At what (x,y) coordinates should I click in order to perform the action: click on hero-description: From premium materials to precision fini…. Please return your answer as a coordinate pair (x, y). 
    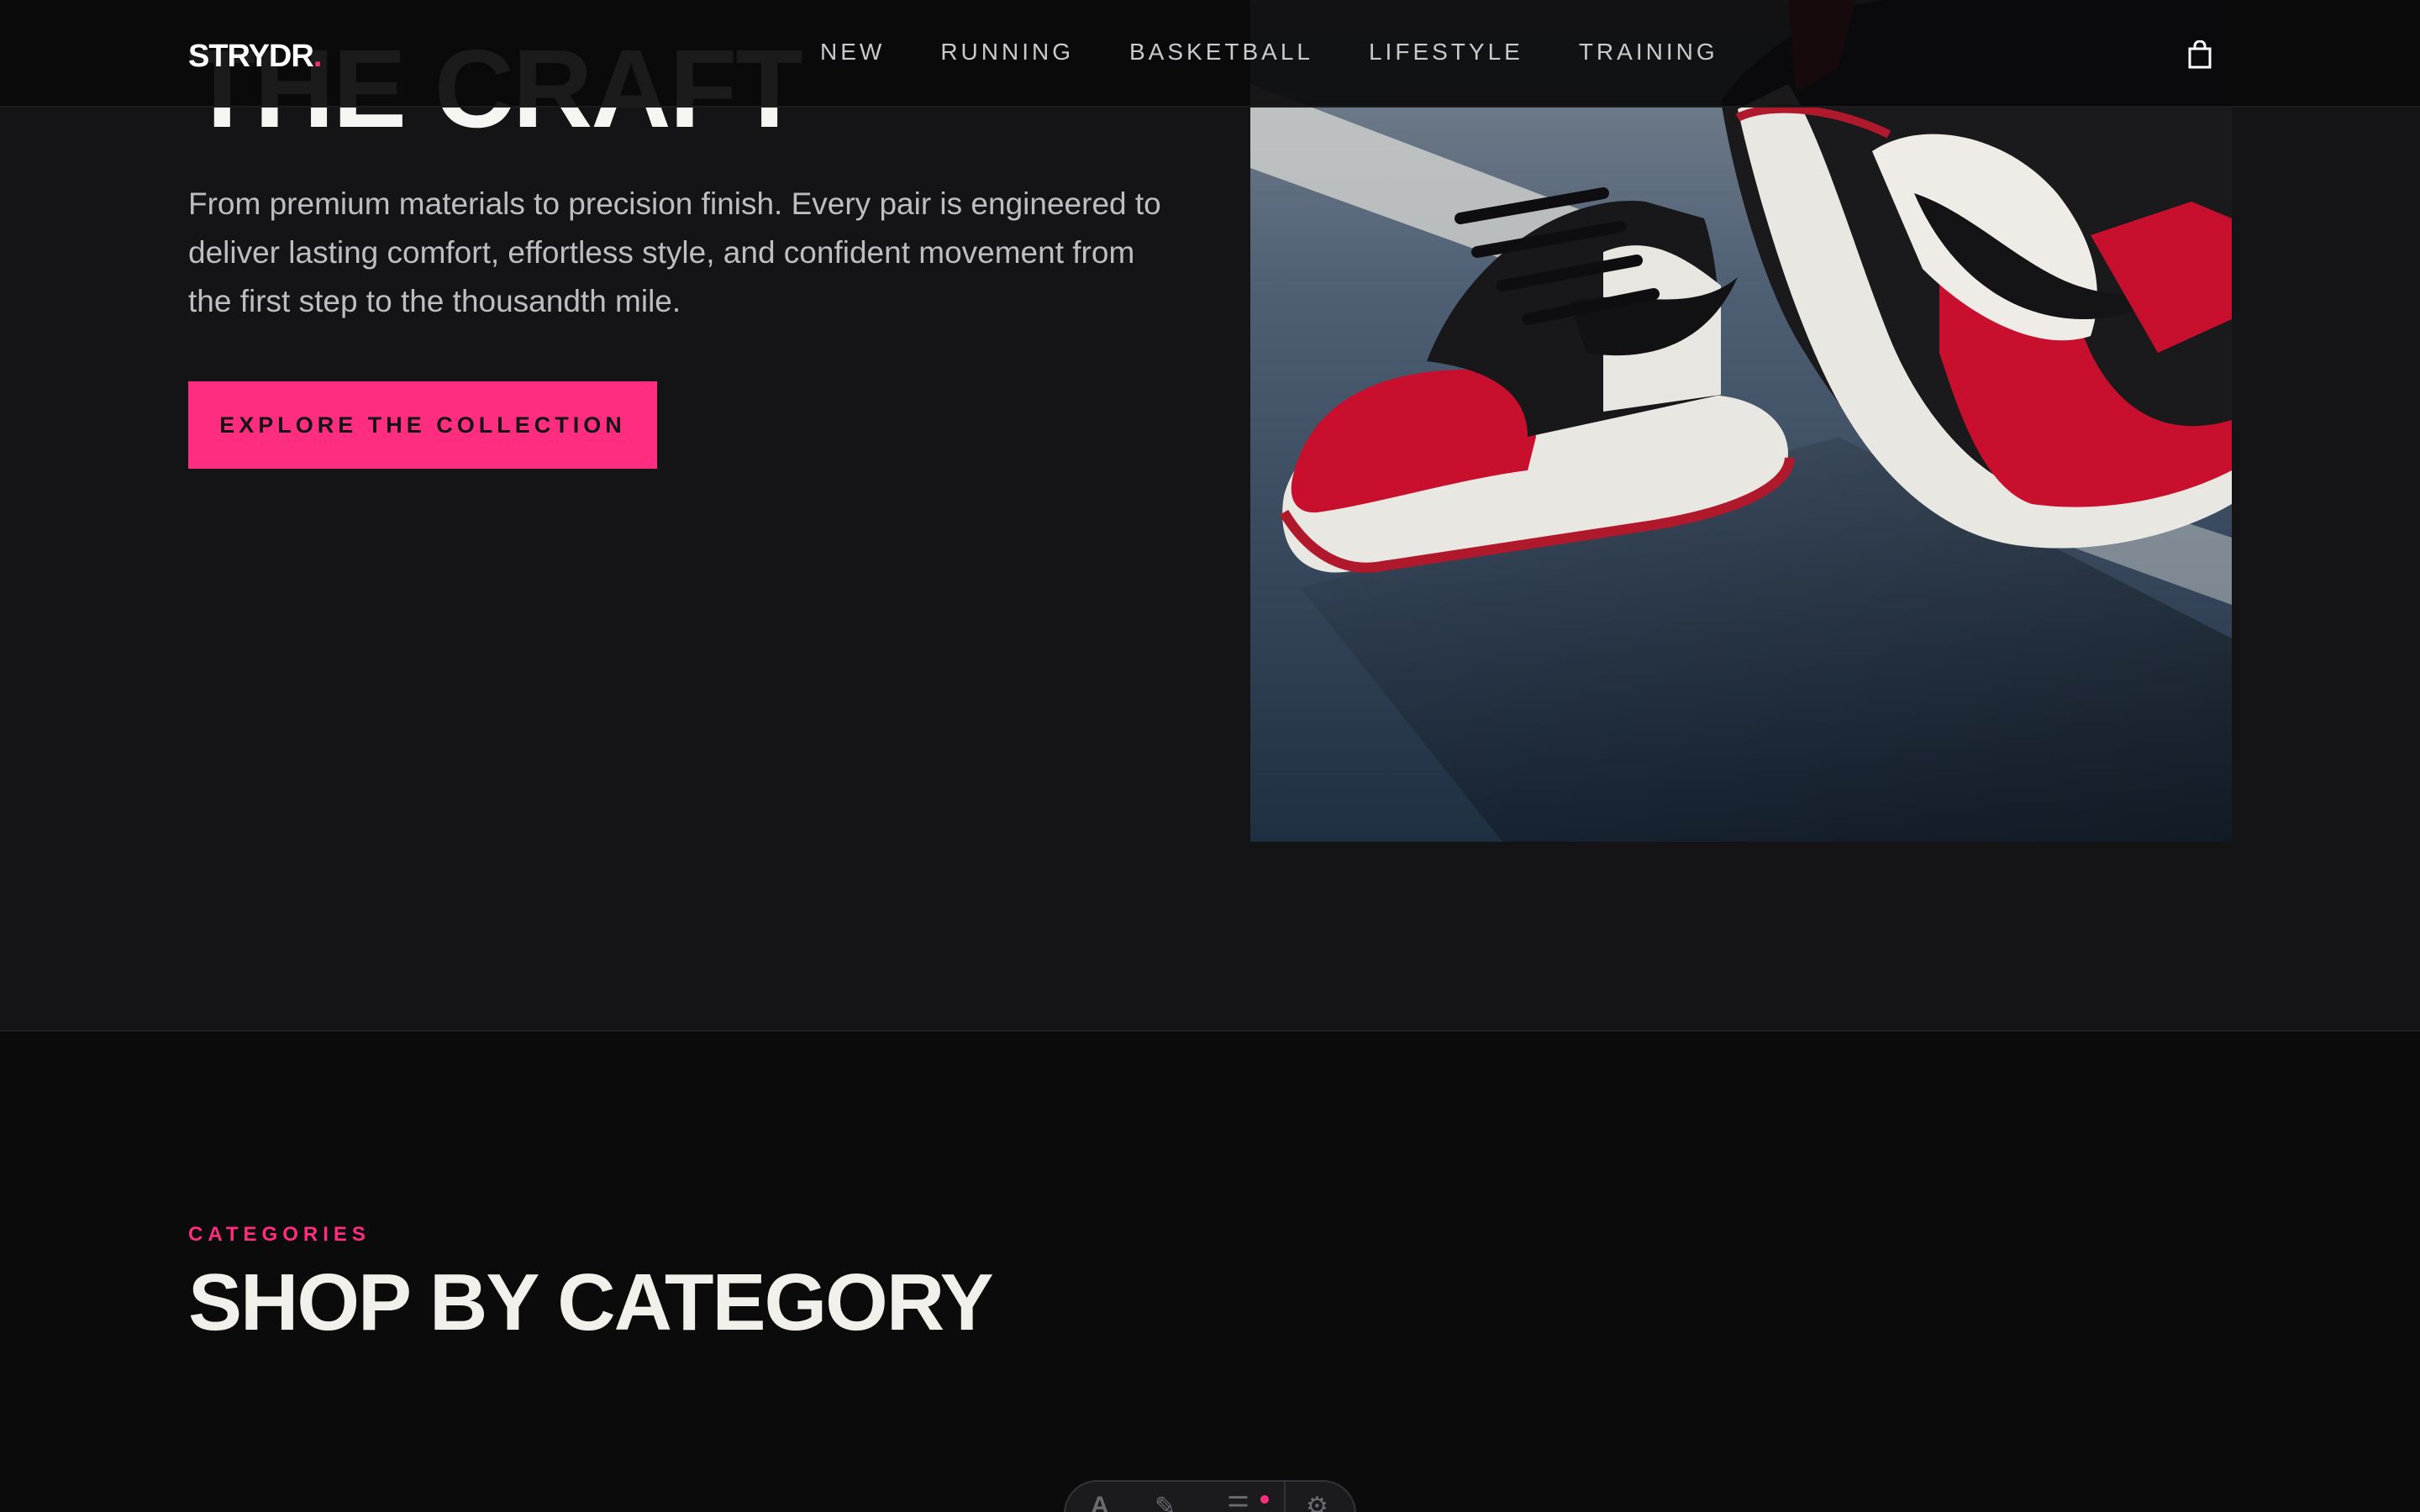
    Looking at the image, I should click on (674, 252).